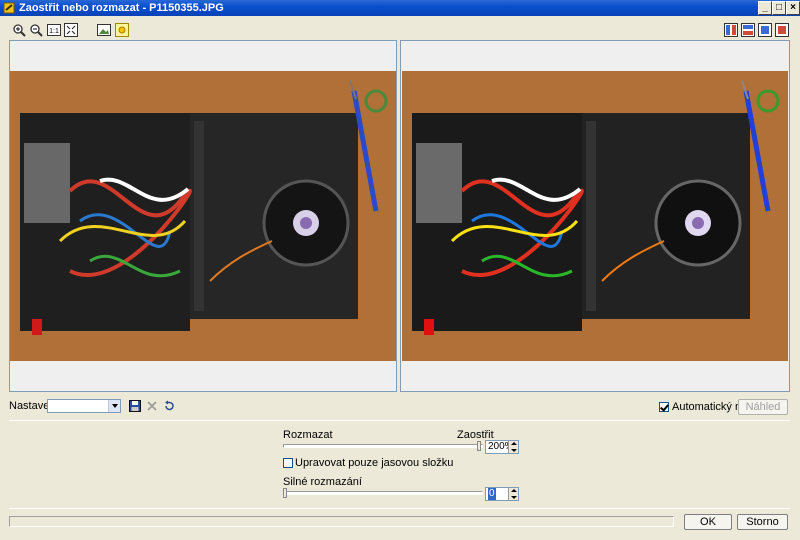  I want to click on zoom-in-icon, so click(19, 30).